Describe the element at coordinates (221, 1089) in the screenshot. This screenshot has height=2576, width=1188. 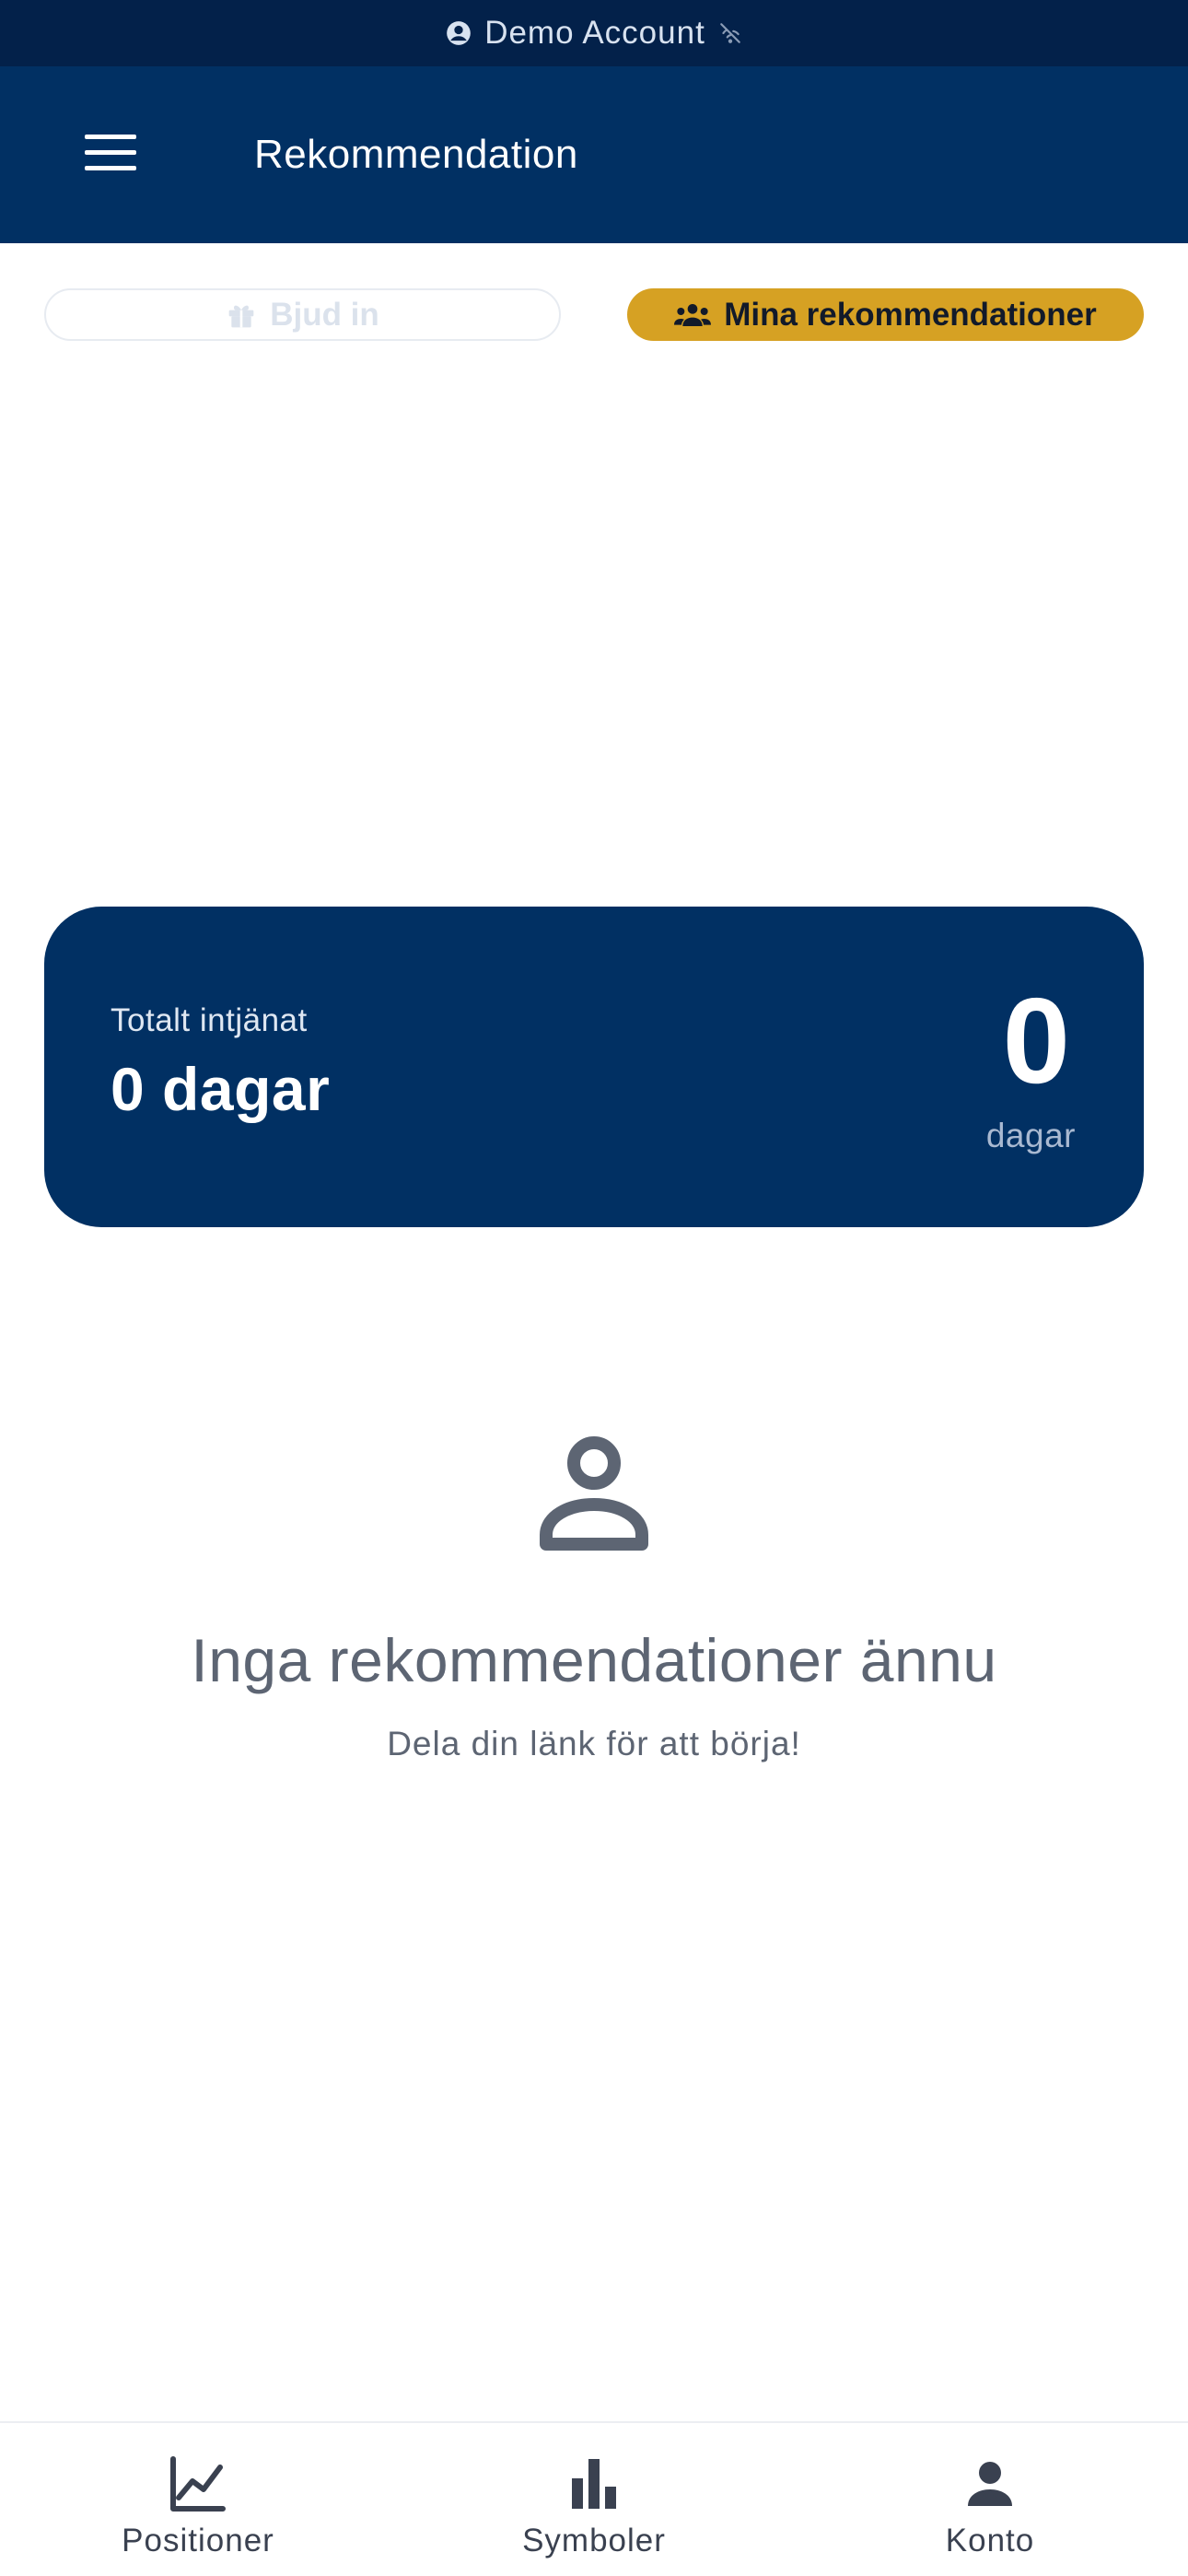
I see `total-earned-value: 0 dagar` at that location.